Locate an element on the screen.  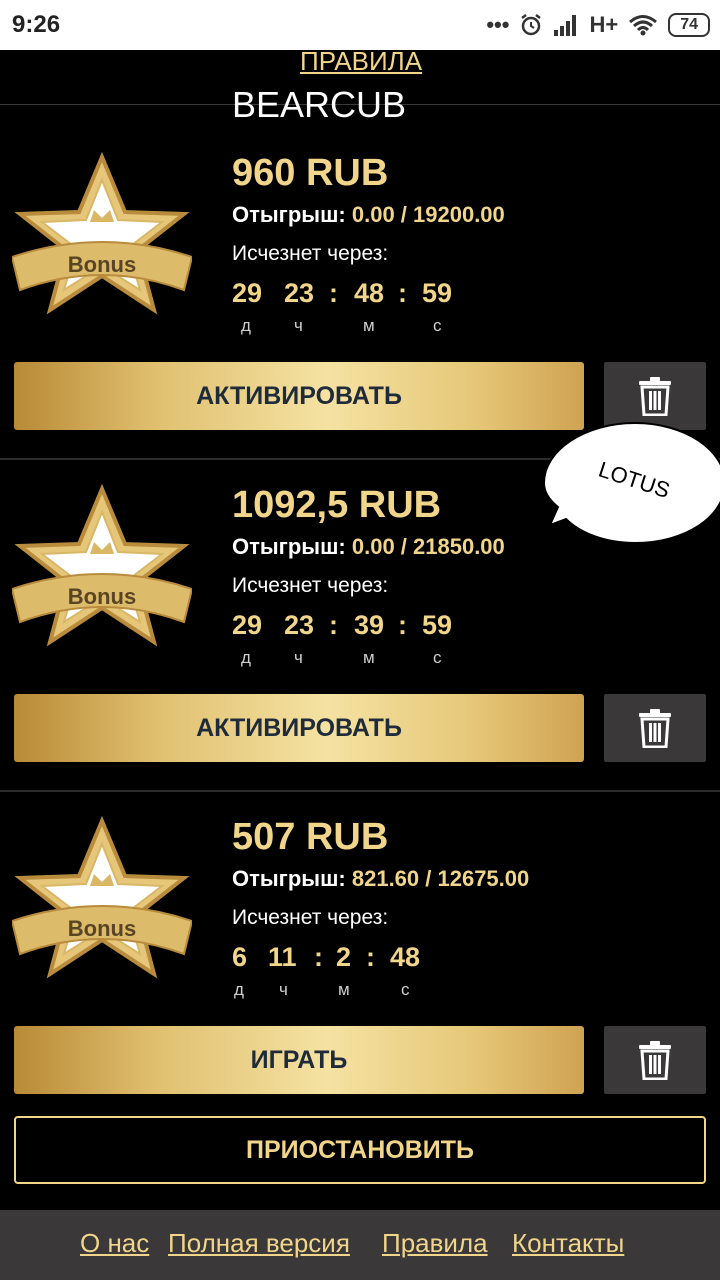
status-time: 9:26 is located at coordinates (36, 24).